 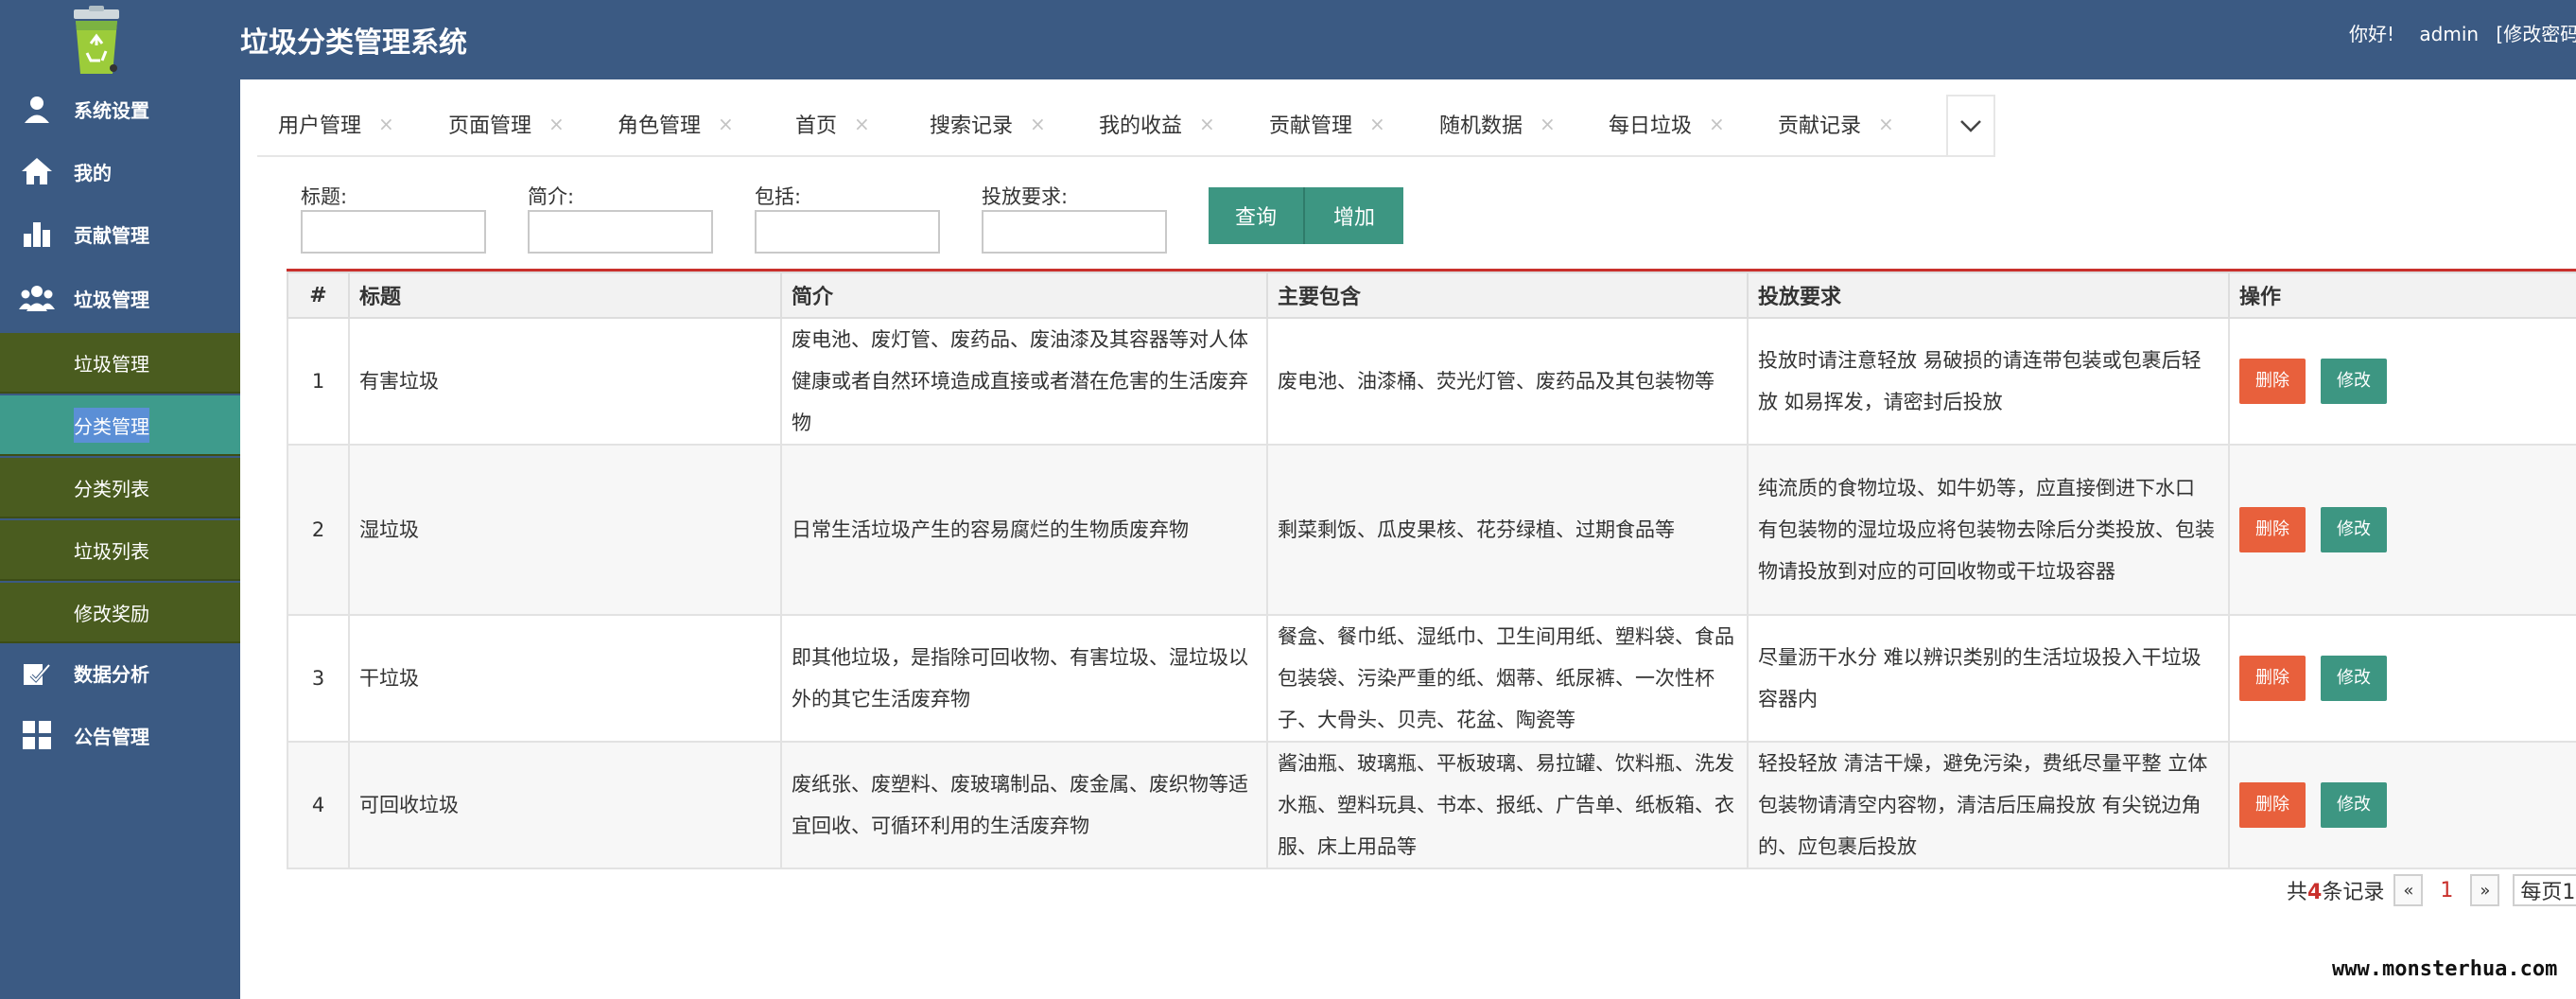 I want to click on row-title: 有害垃圾, so click(x=565, y=381).